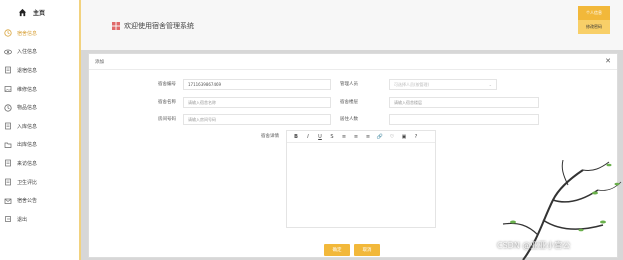 This screenshot has height=260, width=623. I want to click on home-icon, so click(22, 12).